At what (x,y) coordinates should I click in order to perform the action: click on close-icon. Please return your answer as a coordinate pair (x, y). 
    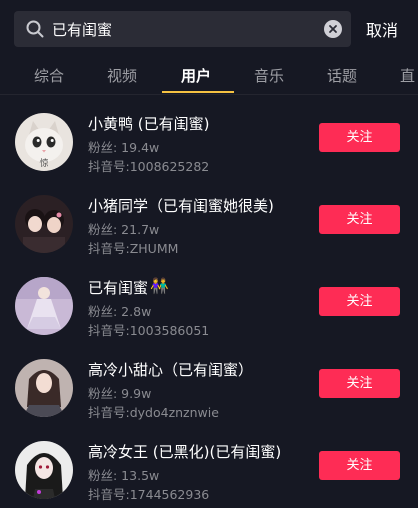
    Looking at the image, I should click on (333, 29).